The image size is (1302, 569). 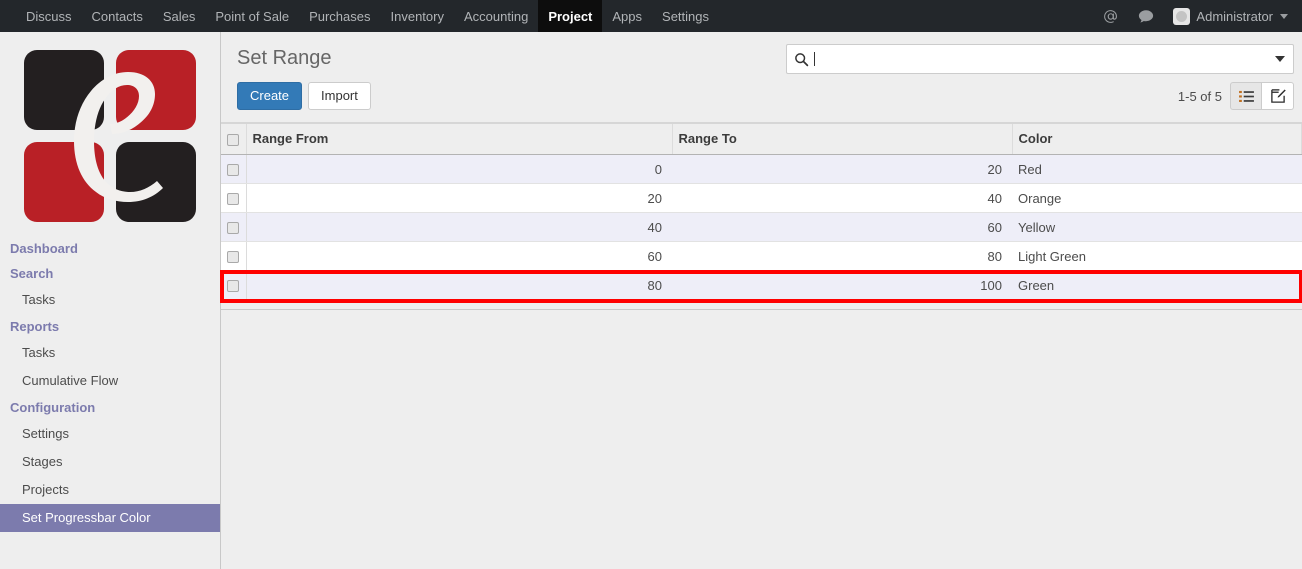 I want to click on pager-label: 1-5 of 5, so click(x=1200, y=96).